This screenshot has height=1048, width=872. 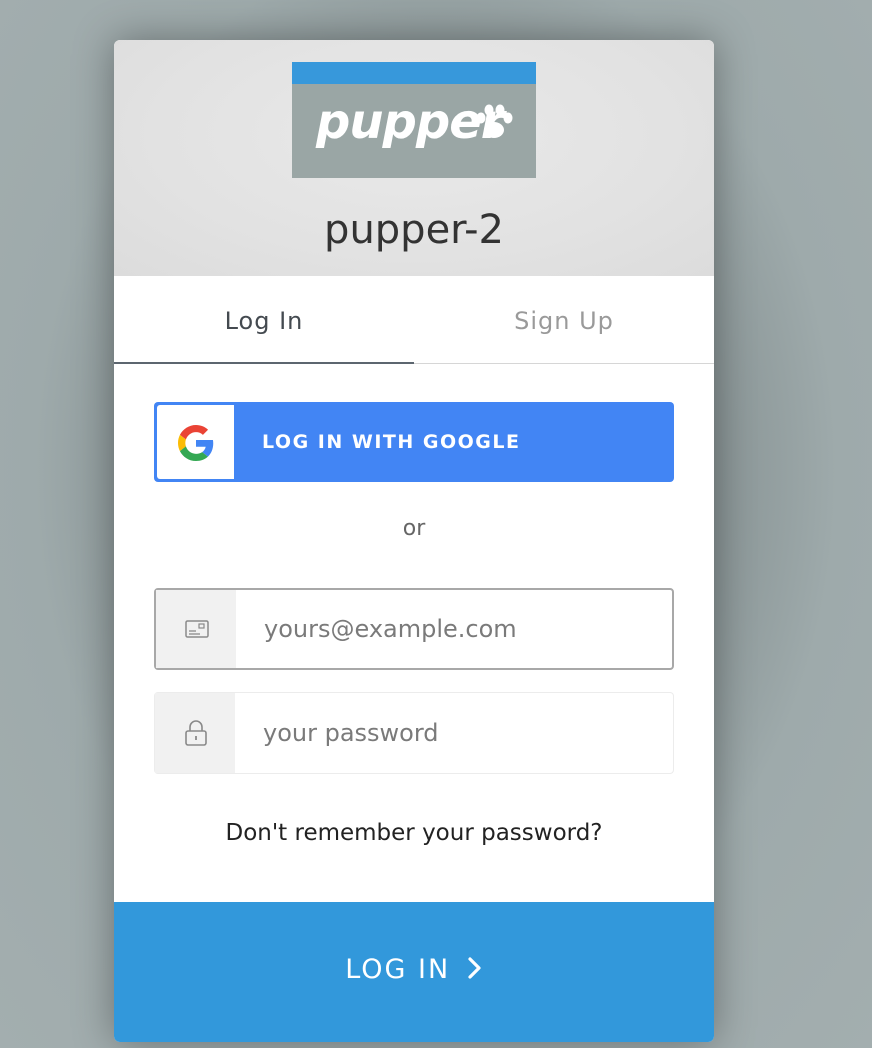 I want to click on tab-sign-up: Sign Up, so click(x=564, y=319).